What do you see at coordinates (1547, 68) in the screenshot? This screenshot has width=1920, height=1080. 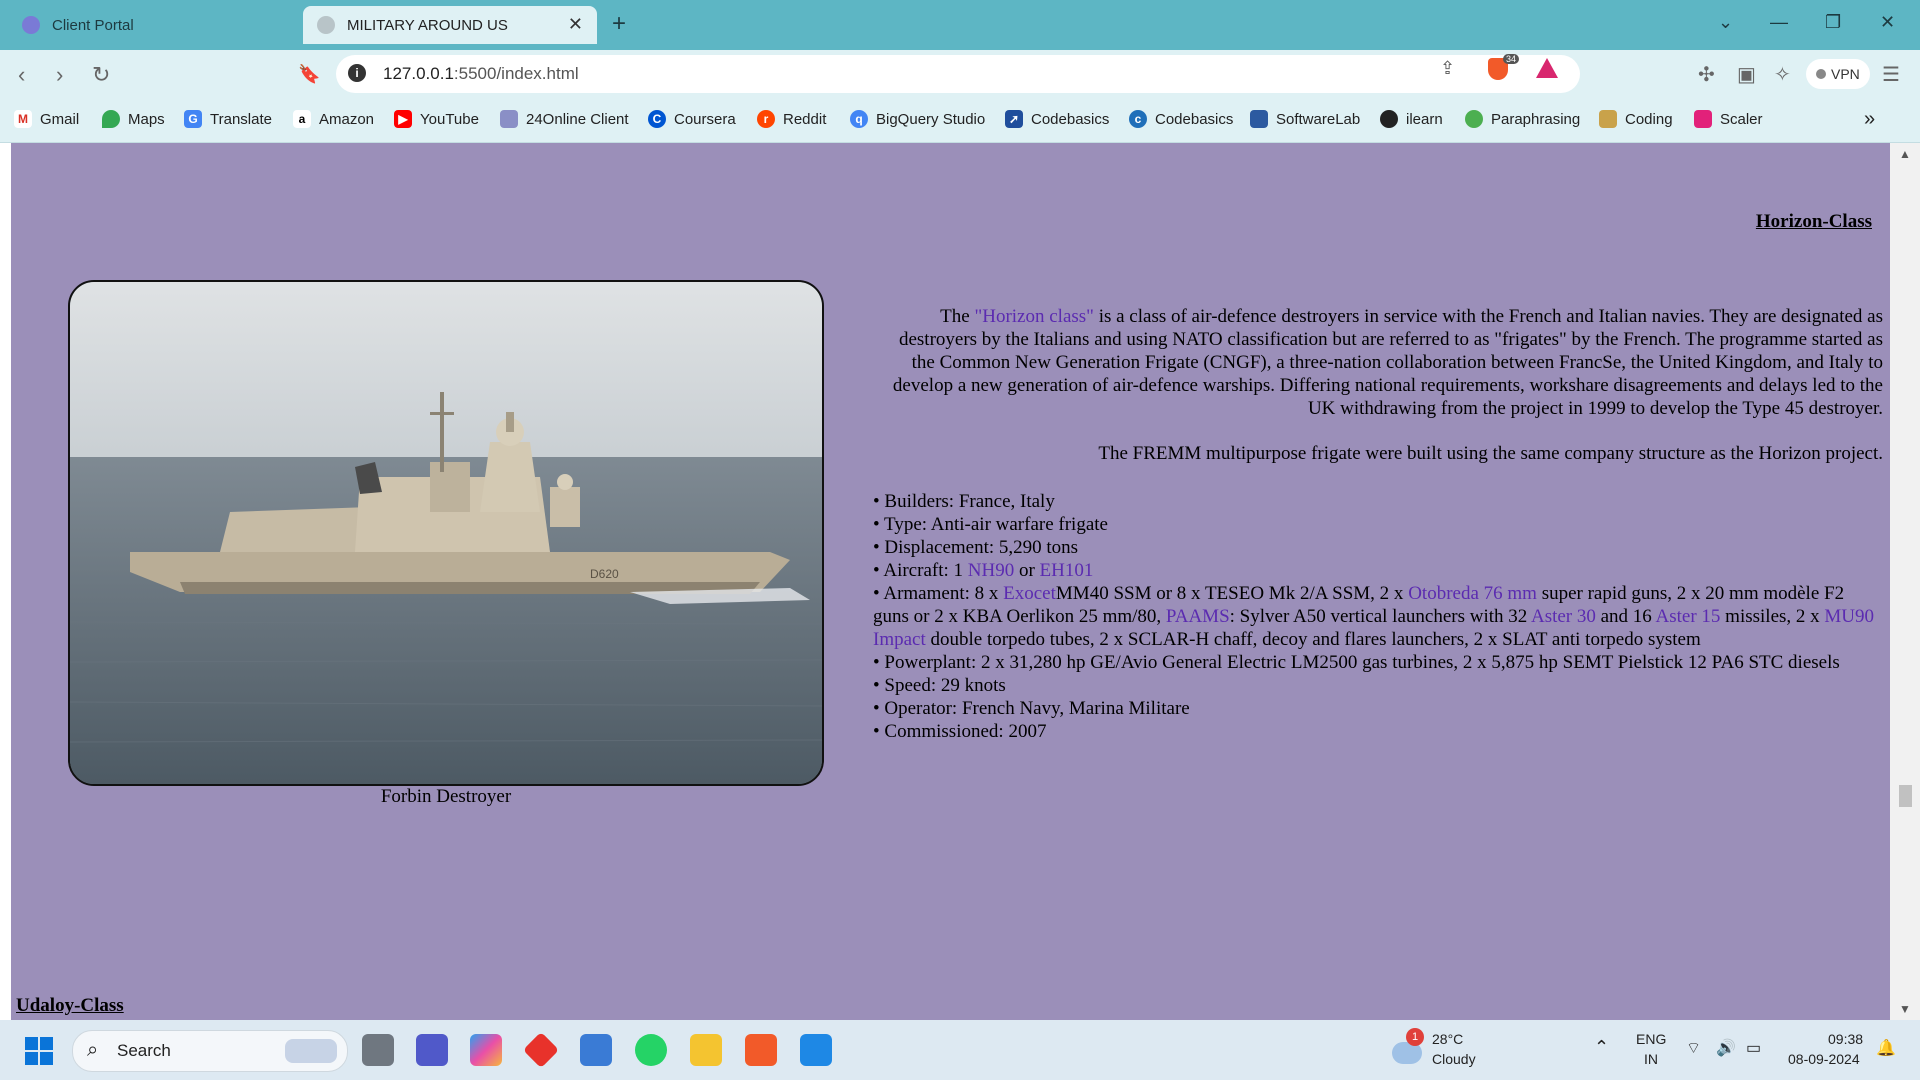 I see `brave-rewards-icon` at bounding box center [1547, 68].